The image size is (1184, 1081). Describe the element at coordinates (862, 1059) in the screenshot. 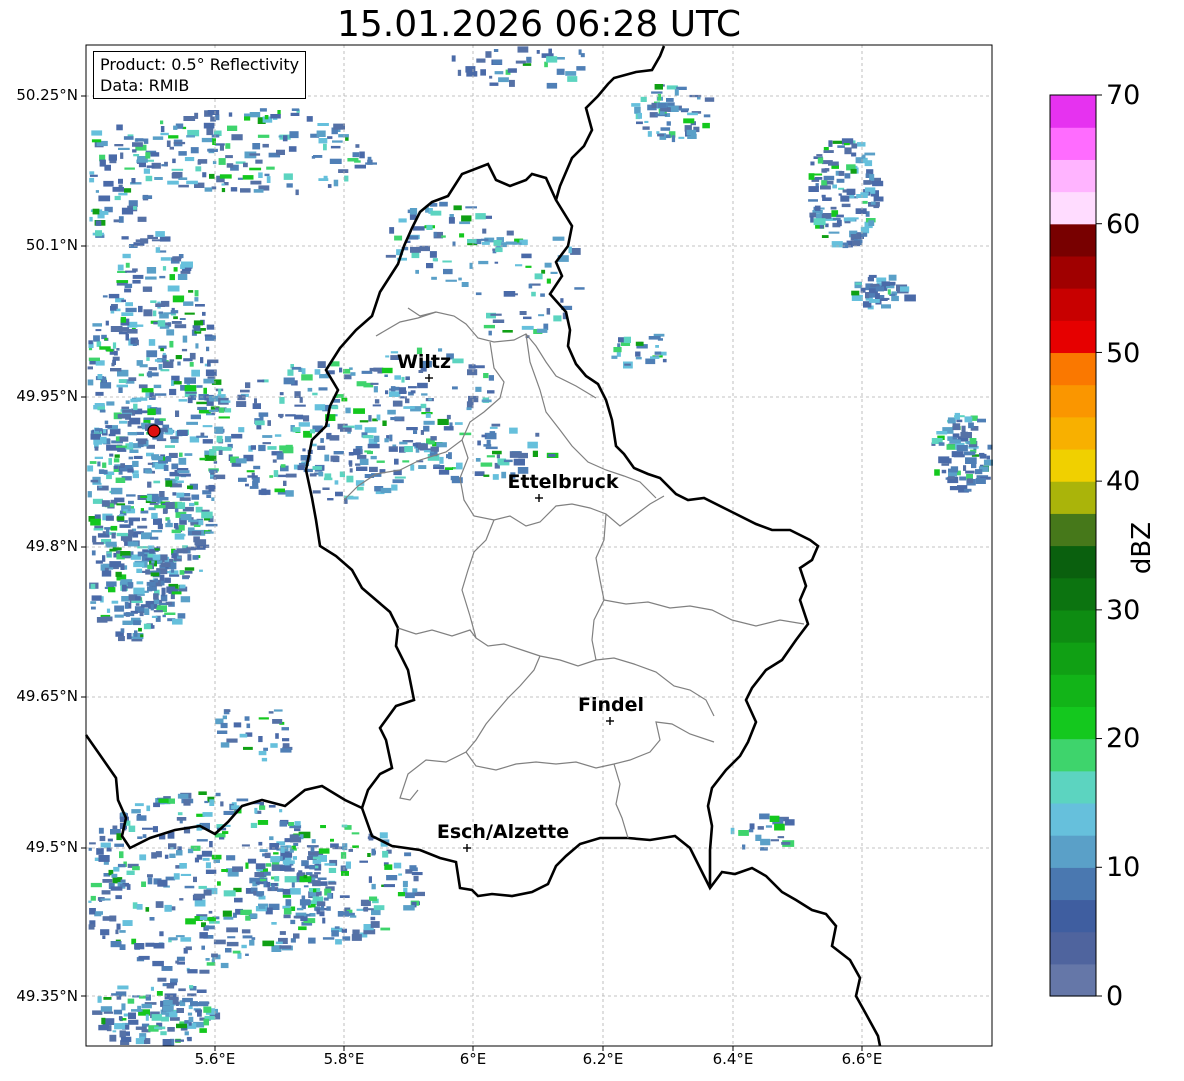

I see `lon-tick-label: 6.6°E` at that location.